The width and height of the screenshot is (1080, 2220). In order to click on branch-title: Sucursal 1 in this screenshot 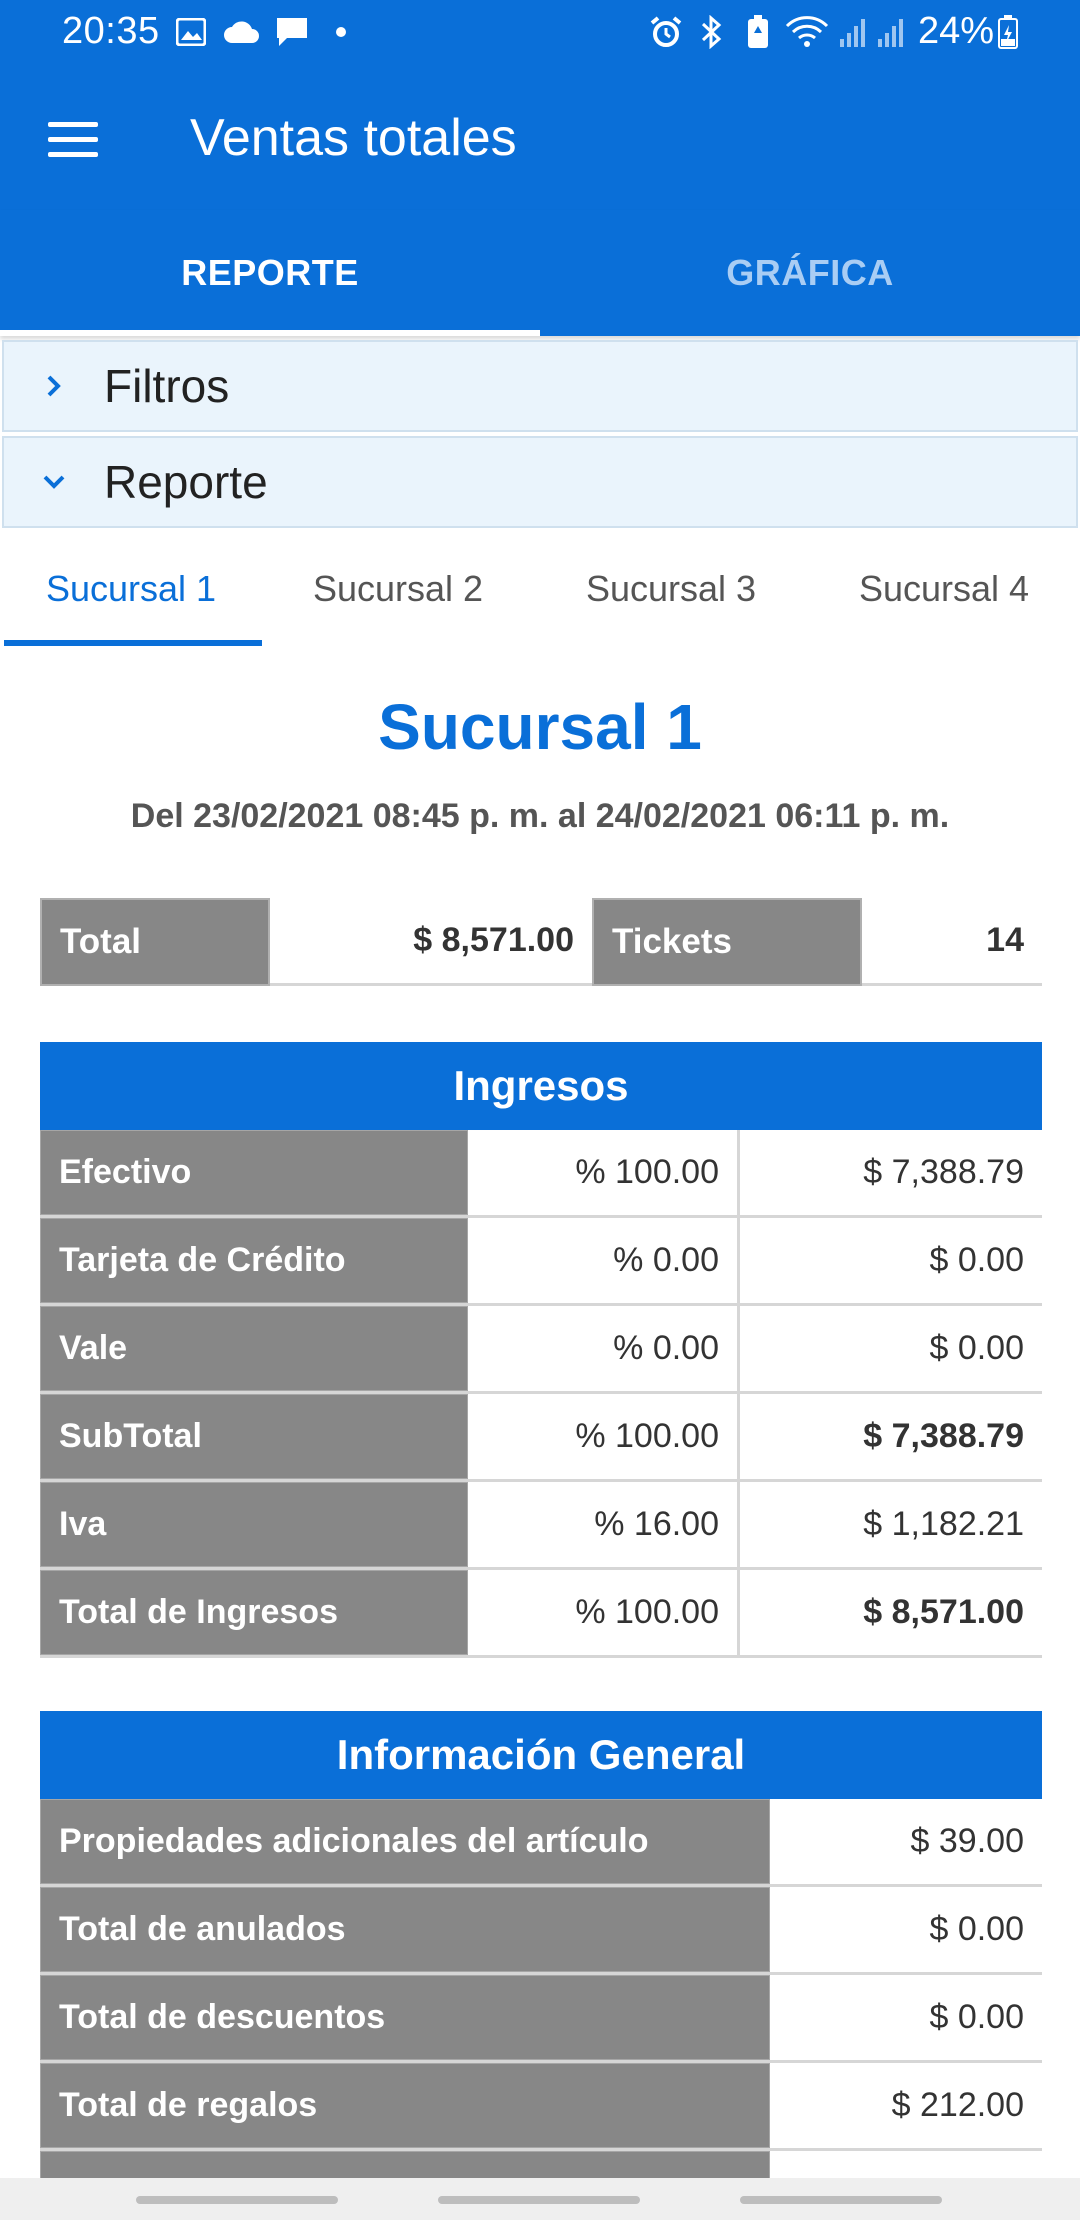, I will do `click(540, 727)`.